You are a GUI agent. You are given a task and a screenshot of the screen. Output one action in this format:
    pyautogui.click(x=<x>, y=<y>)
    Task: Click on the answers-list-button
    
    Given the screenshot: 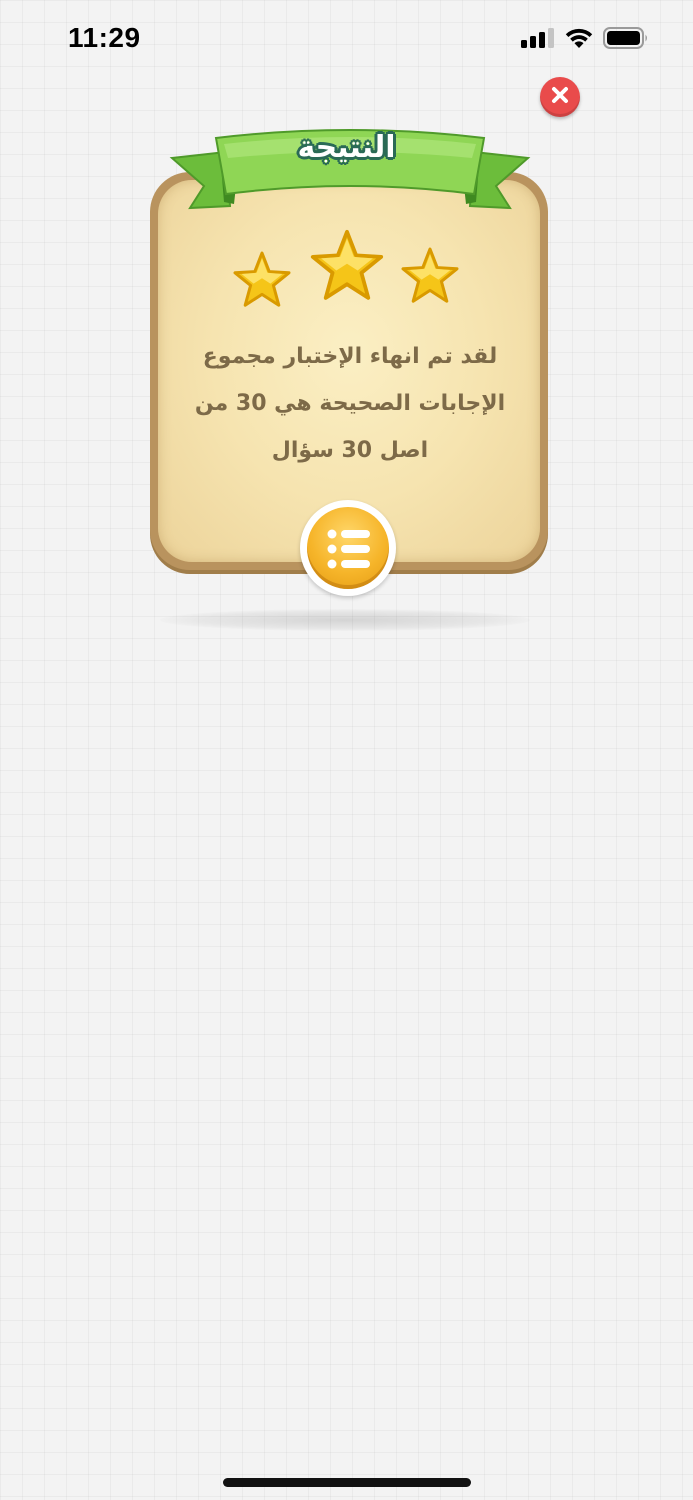 What is the action you would take?
    pyautogui.click(x=348, y=548)
    